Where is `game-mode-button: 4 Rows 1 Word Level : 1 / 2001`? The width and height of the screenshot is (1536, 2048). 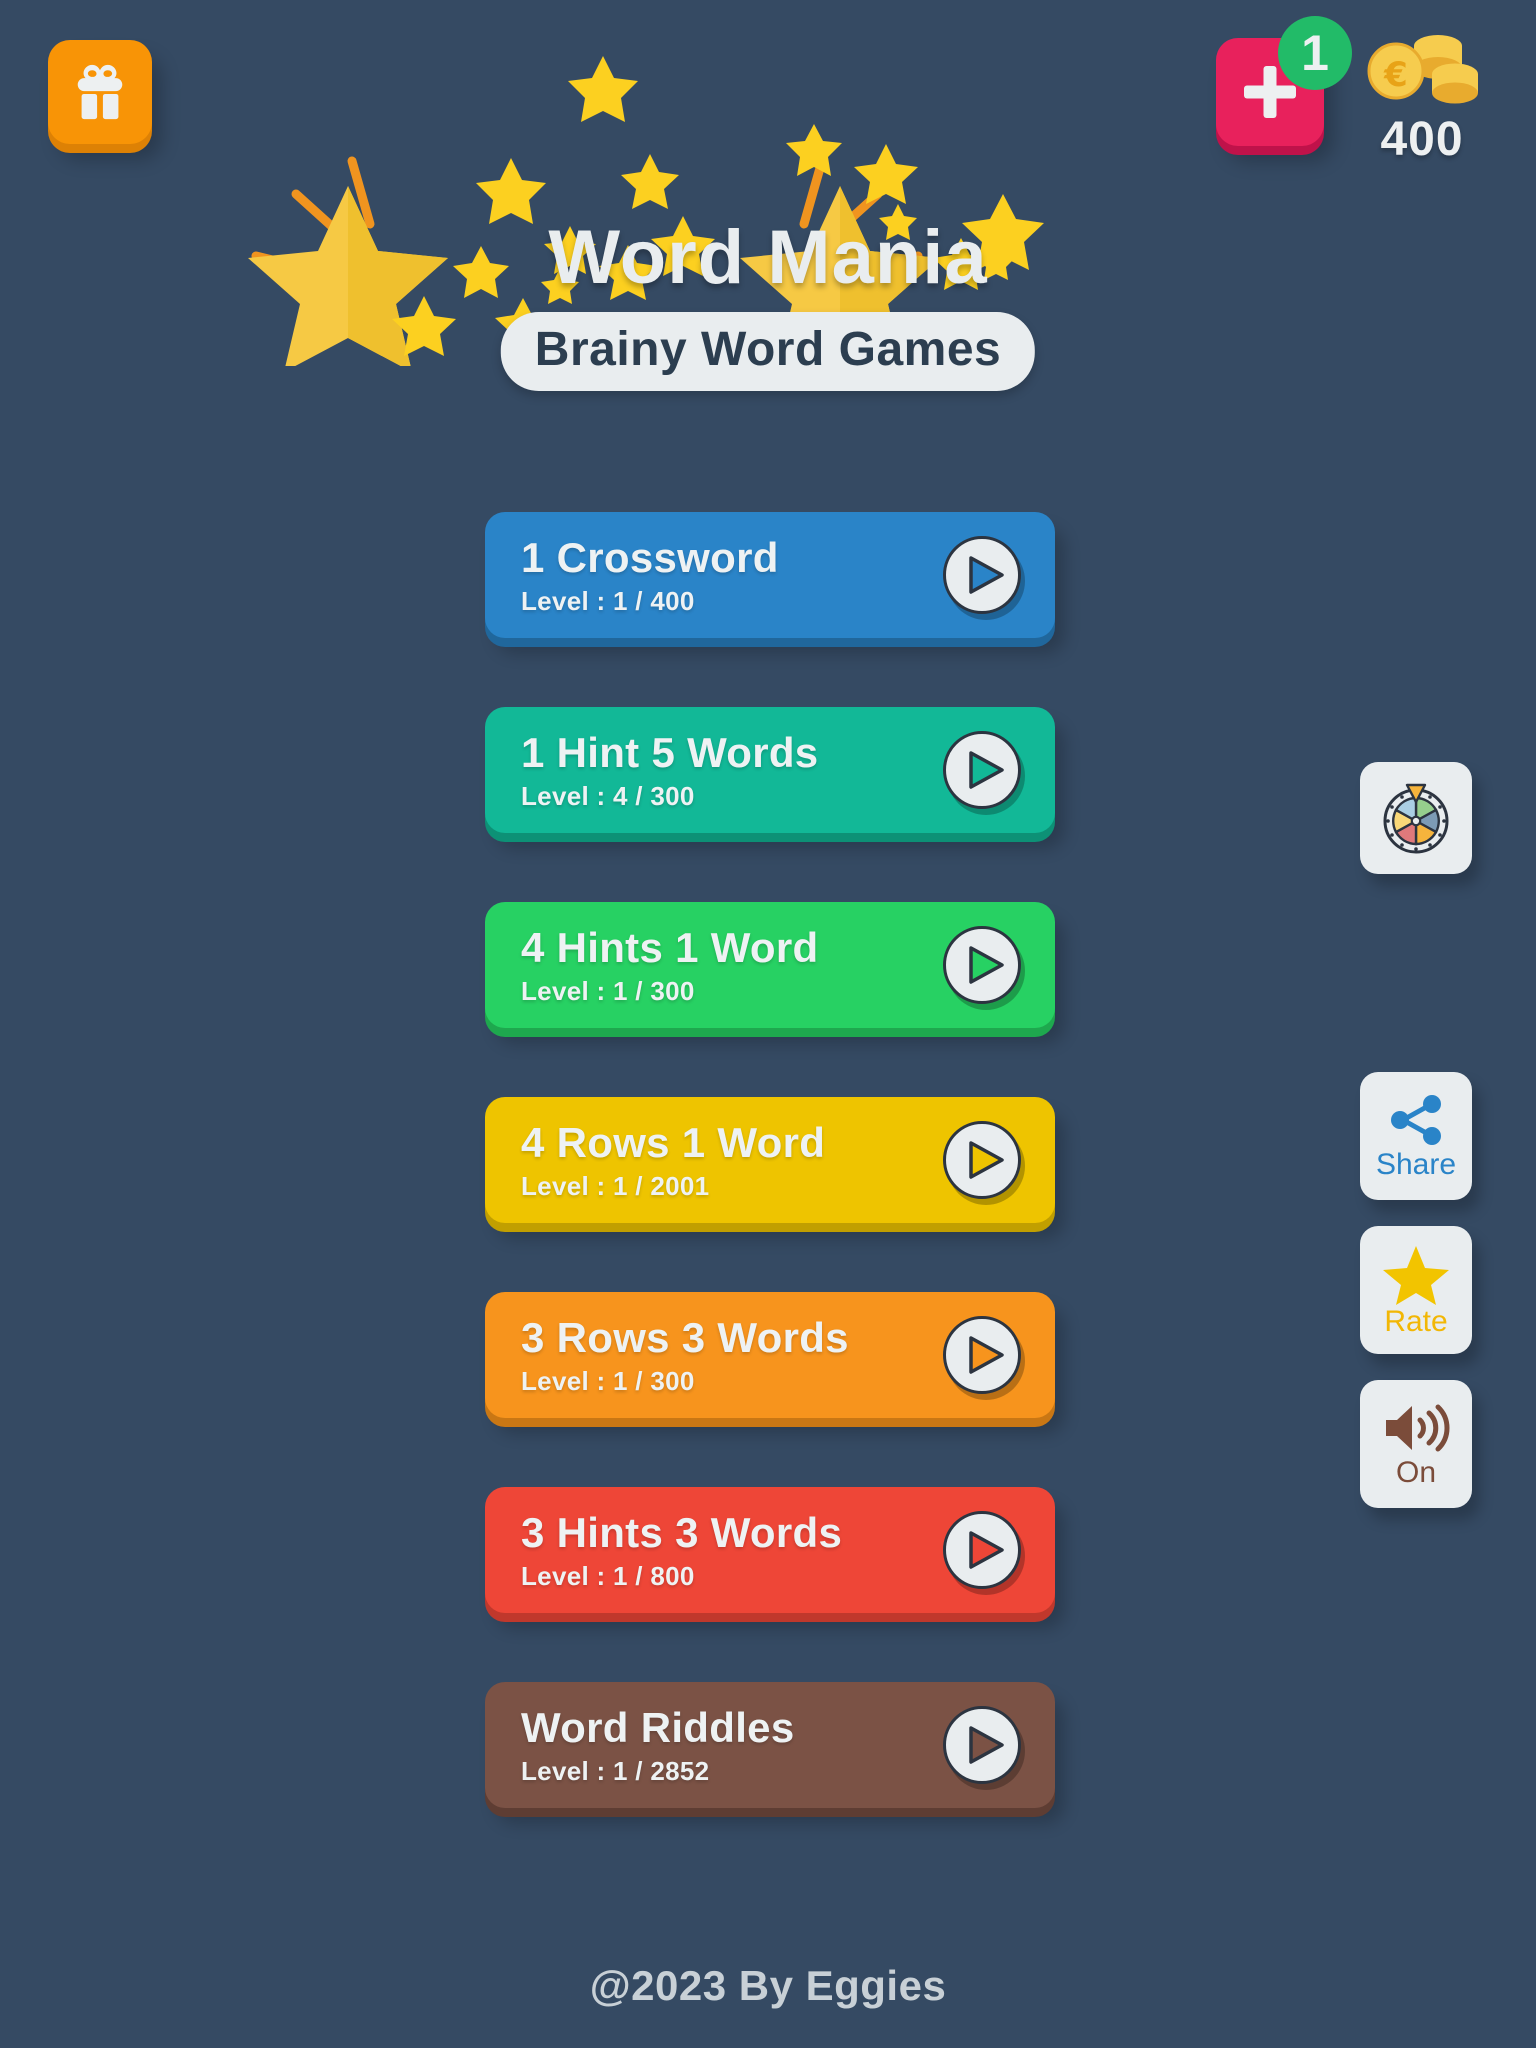
game-mode-button: 4 Rows 1 Word Level : 1 / 2001 is located at coordinates (770, 1160).